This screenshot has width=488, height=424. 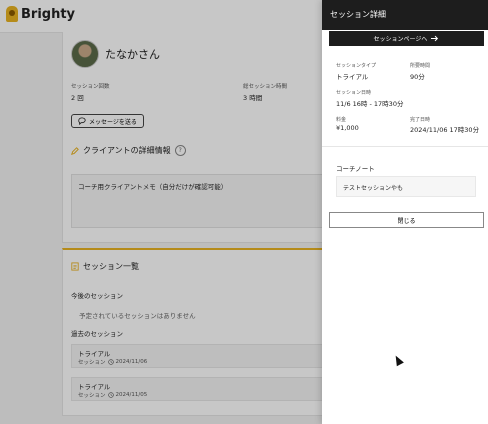 I want to click on fee-label: 料金, so click(x=341, y=120).